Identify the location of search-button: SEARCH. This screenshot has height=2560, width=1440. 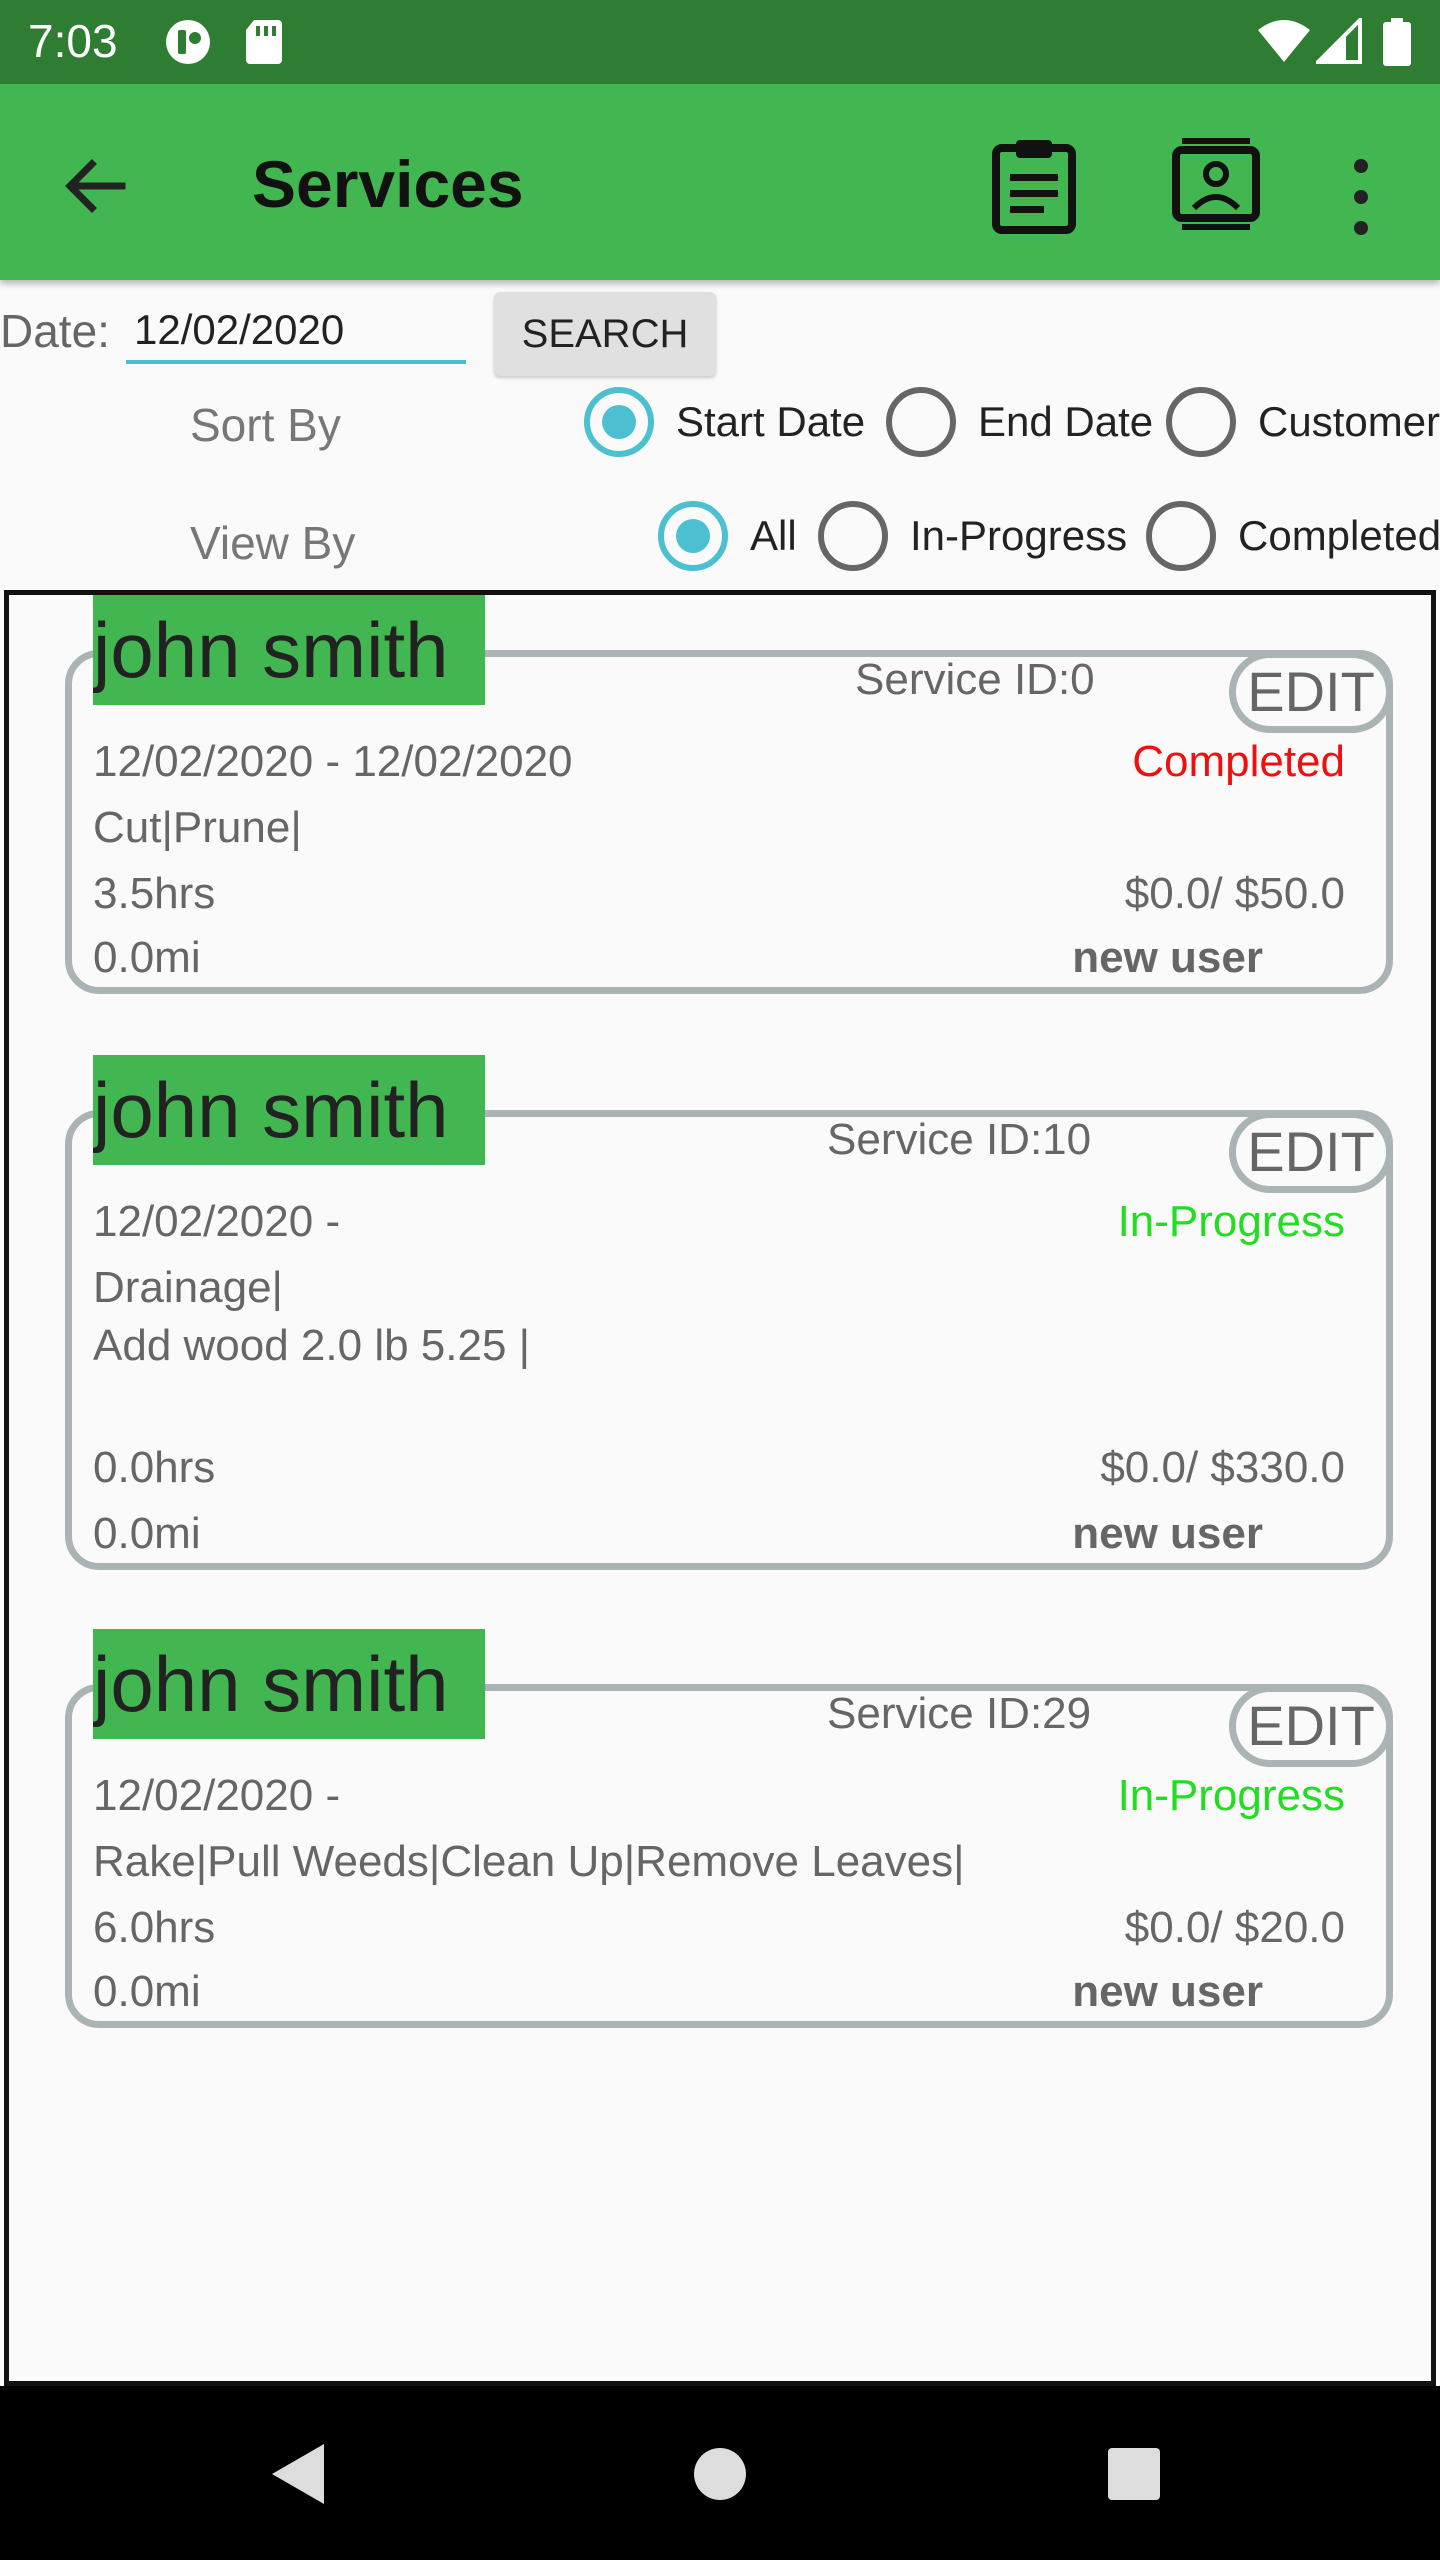
(605, 334).